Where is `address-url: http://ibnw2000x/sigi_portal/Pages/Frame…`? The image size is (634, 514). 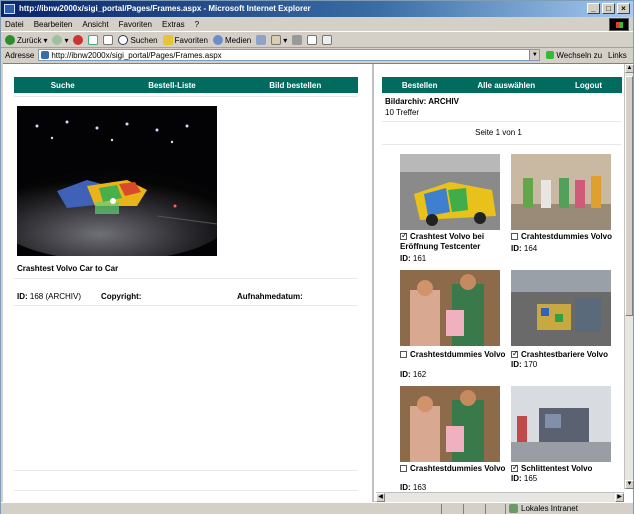
address-url: http://ibnw2000x/sigi_portal/Pages/Frame… is located at coordinates (136, 55).